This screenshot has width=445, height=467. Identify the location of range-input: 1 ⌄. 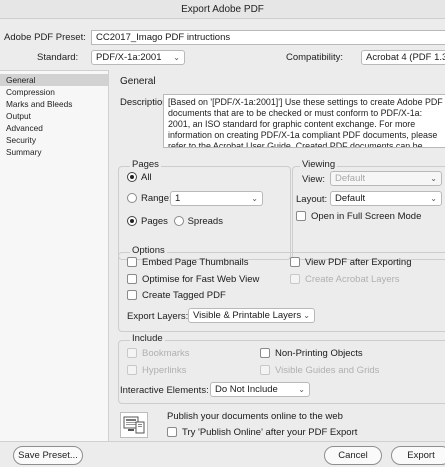
(216, 198).